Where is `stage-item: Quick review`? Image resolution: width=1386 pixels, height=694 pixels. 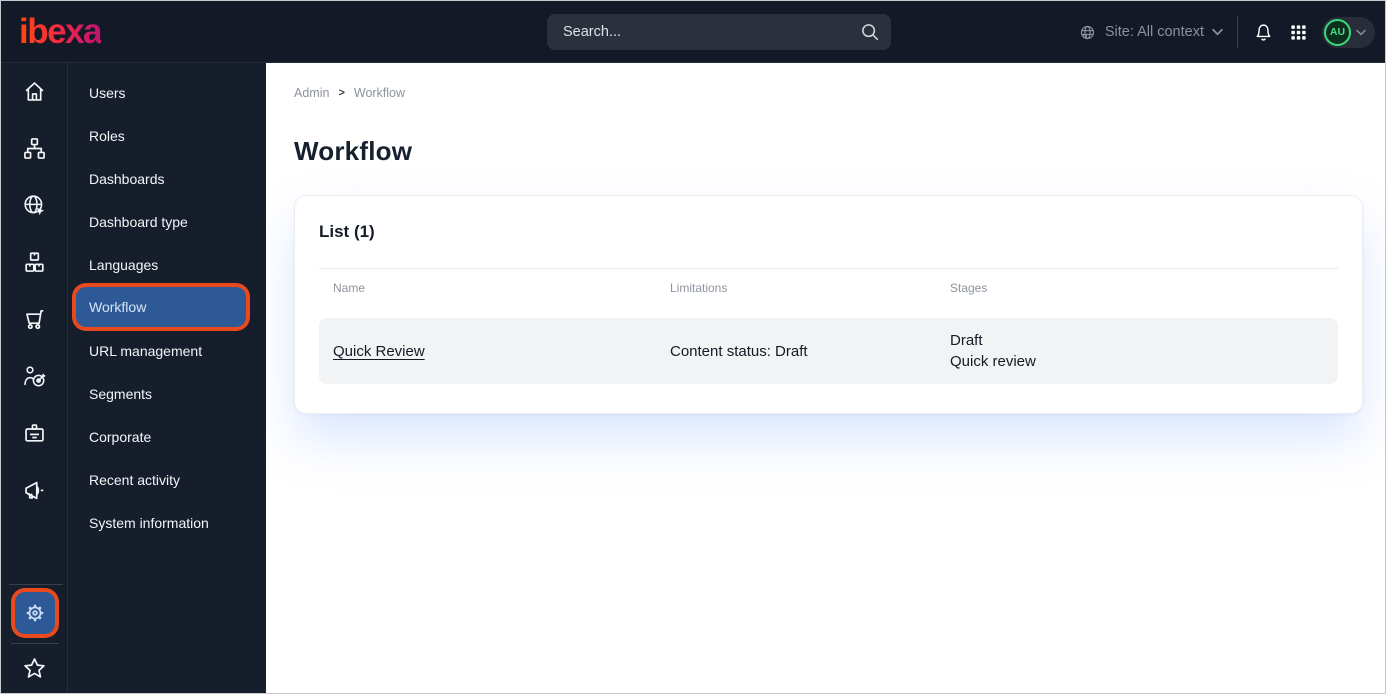 stage-item: Quick review is located at coordinates (993, 361).